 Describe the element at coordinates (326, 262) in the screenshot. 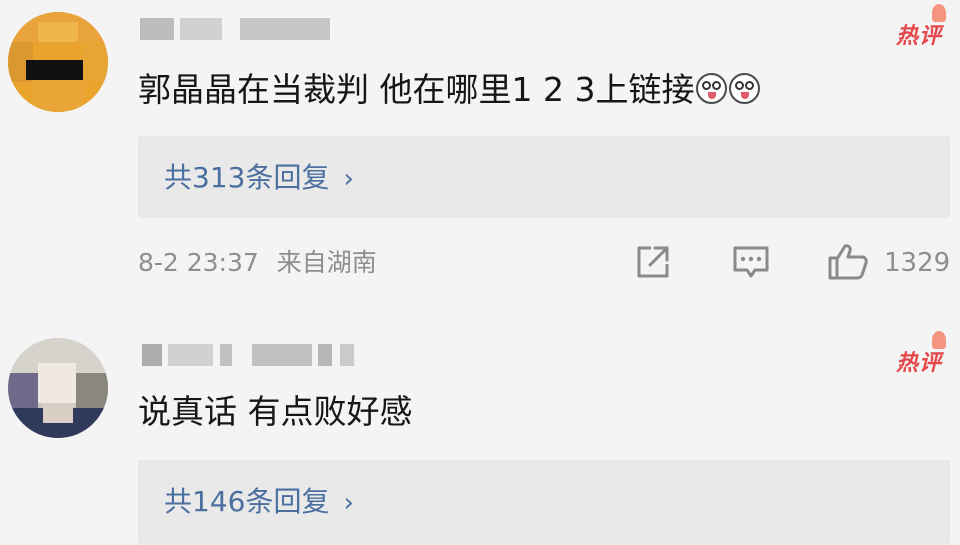

I see `location: 来自湖南` at that location.